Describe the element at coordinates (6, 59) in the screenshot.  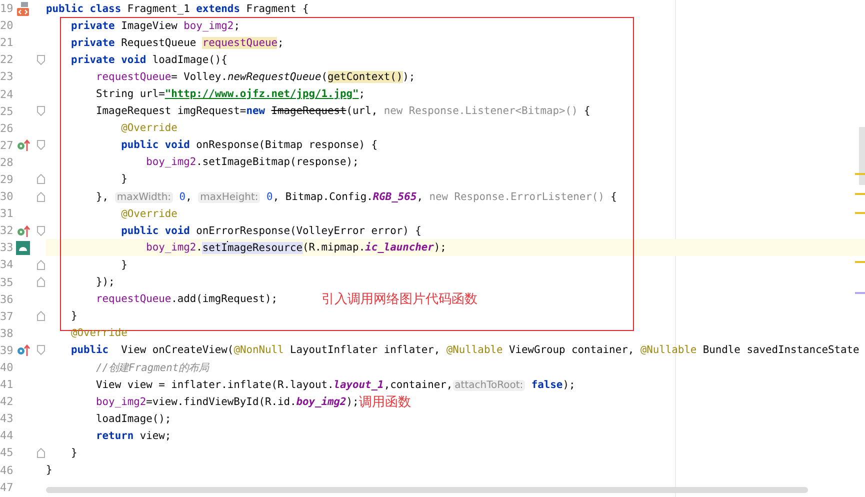
I see `line-number: 22` at that location.